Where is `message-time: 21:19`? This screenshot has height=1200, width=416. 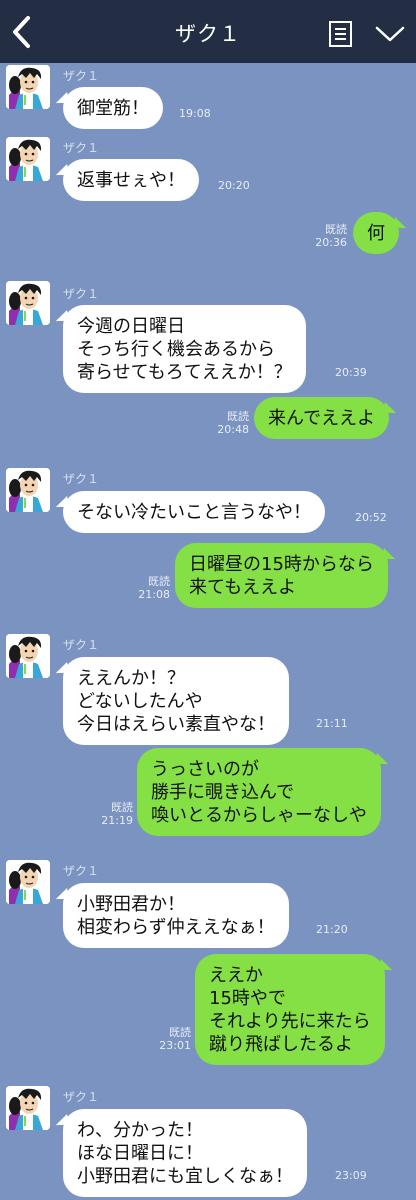 message-time: 21:19 is located at coordinates (117, 820).